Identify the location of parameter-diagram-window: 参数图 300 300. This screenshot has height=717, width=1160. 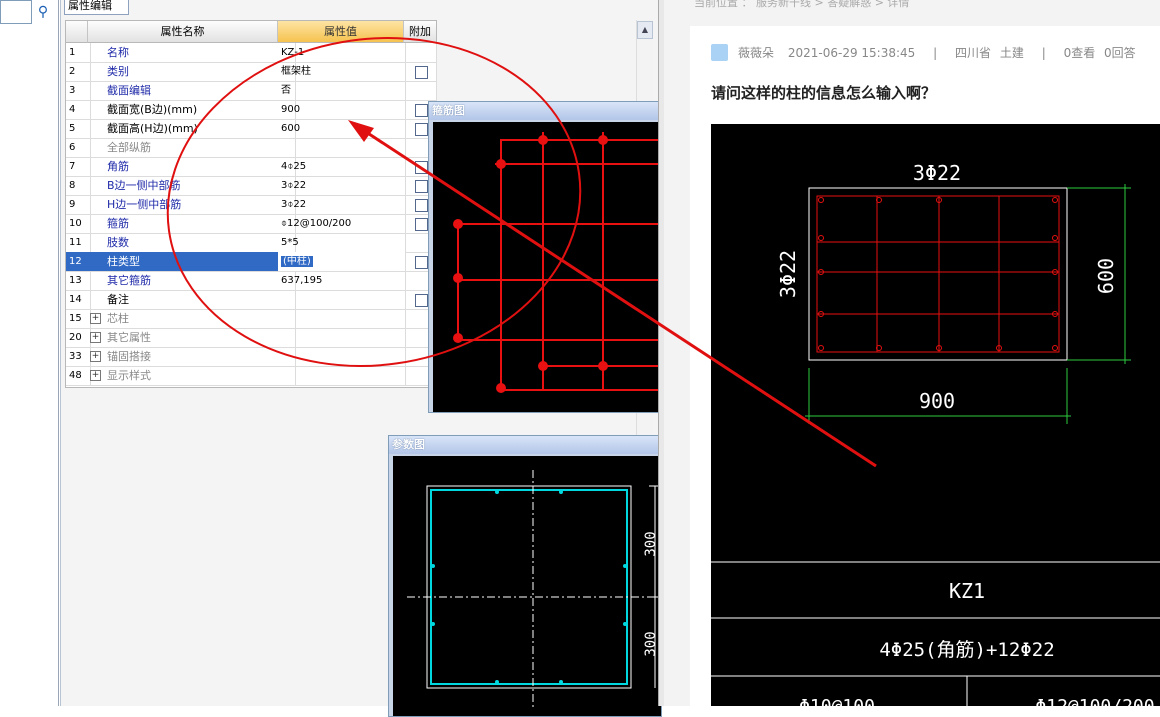
(525, 576).